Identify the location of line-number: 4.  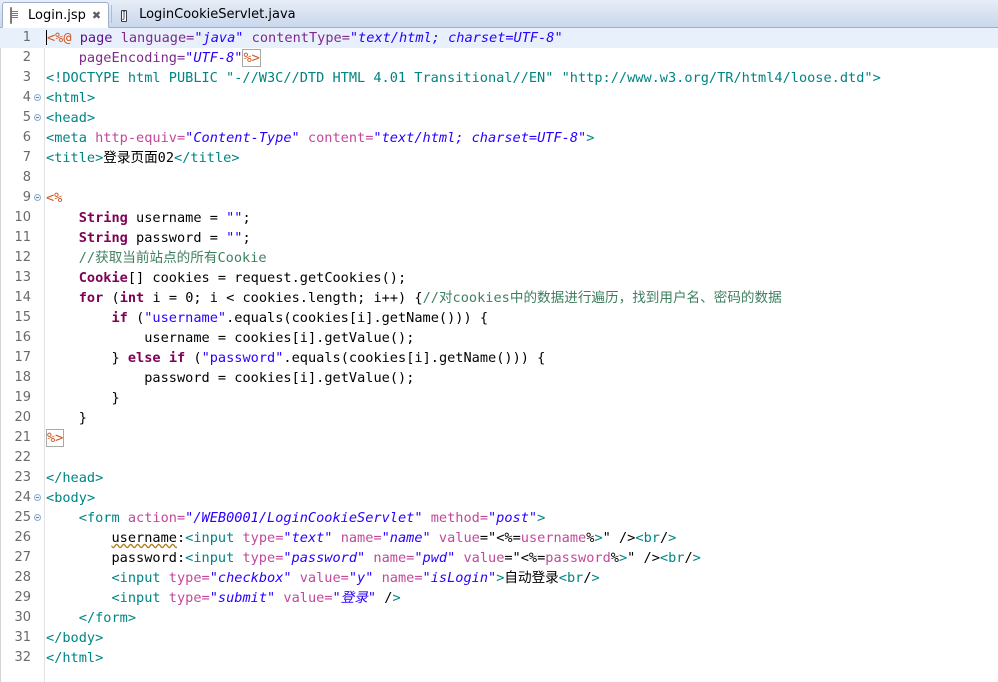
(26, 97).